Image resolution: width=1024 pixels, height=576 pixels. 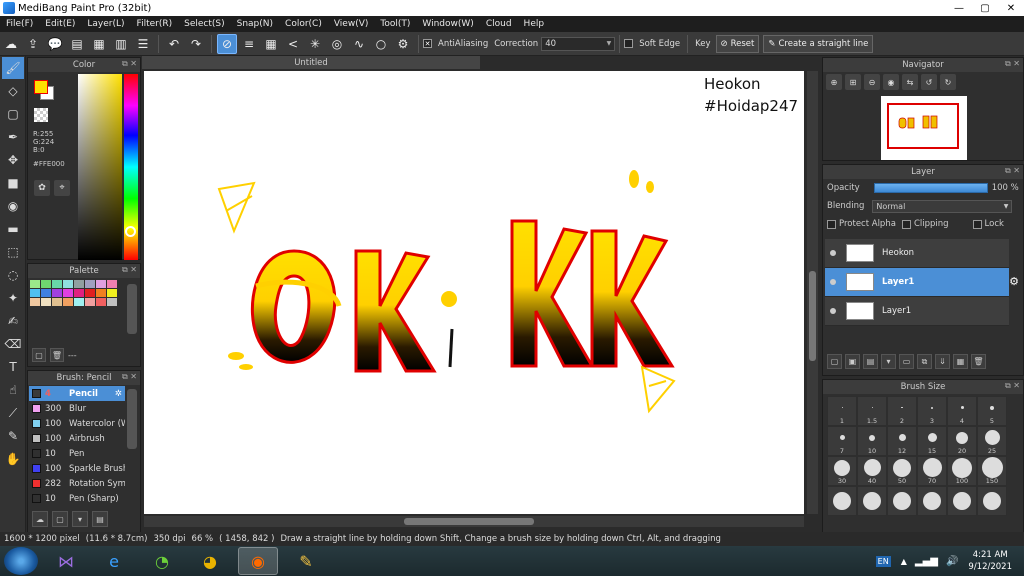 What do you see at coordinates (13, 298) in the screenshot?
I see `magic-wand-icon: ✦` at bounding box center [13, 298].